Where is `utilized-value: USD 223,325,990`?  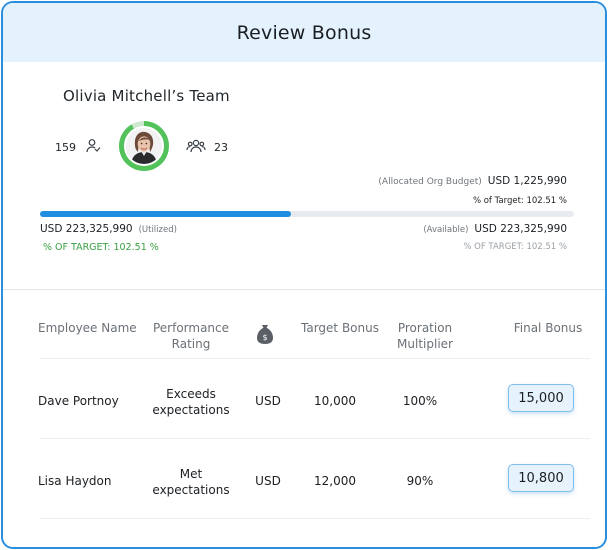 utilized-value: USD 223,325,990 is located at coordinates (86, 229).